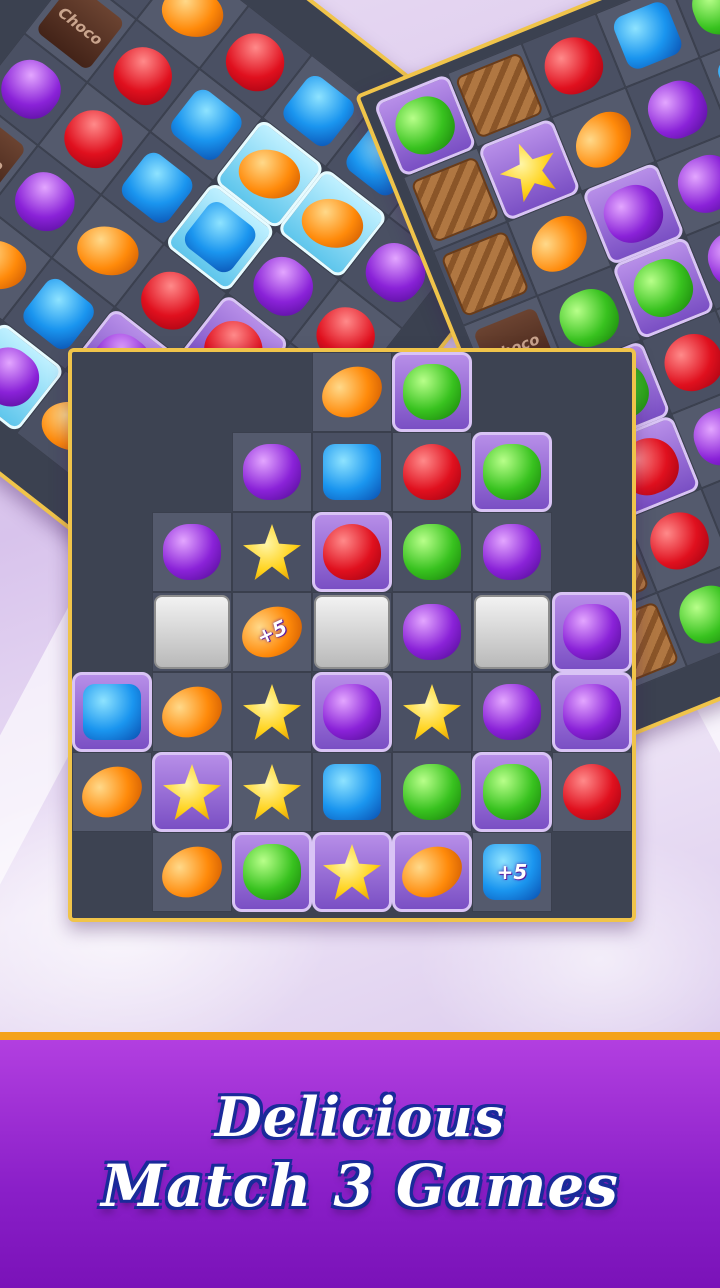 Image resolution: width=720 pixels, height=1288 pixels. I want to click on blue-cube-candy-icon: +5, so click(512, 872).